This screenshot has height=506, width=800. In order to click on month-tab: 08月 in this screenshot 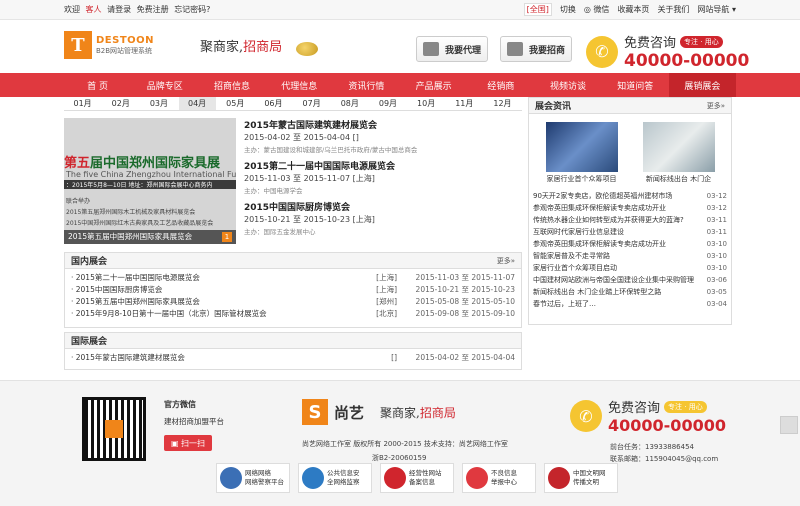, I will do `click(350, 103)`.